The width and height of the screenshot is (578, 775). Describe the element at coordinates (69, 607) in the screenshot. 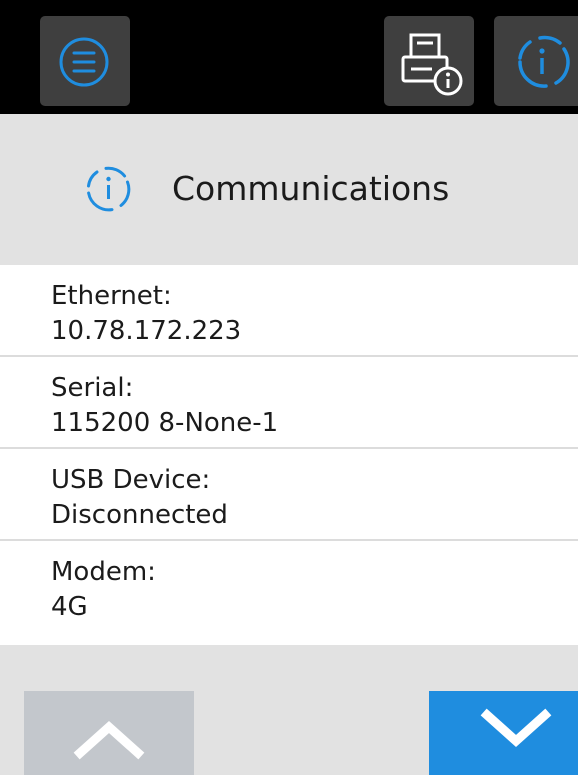

I see `item-value: 4G` at that location.